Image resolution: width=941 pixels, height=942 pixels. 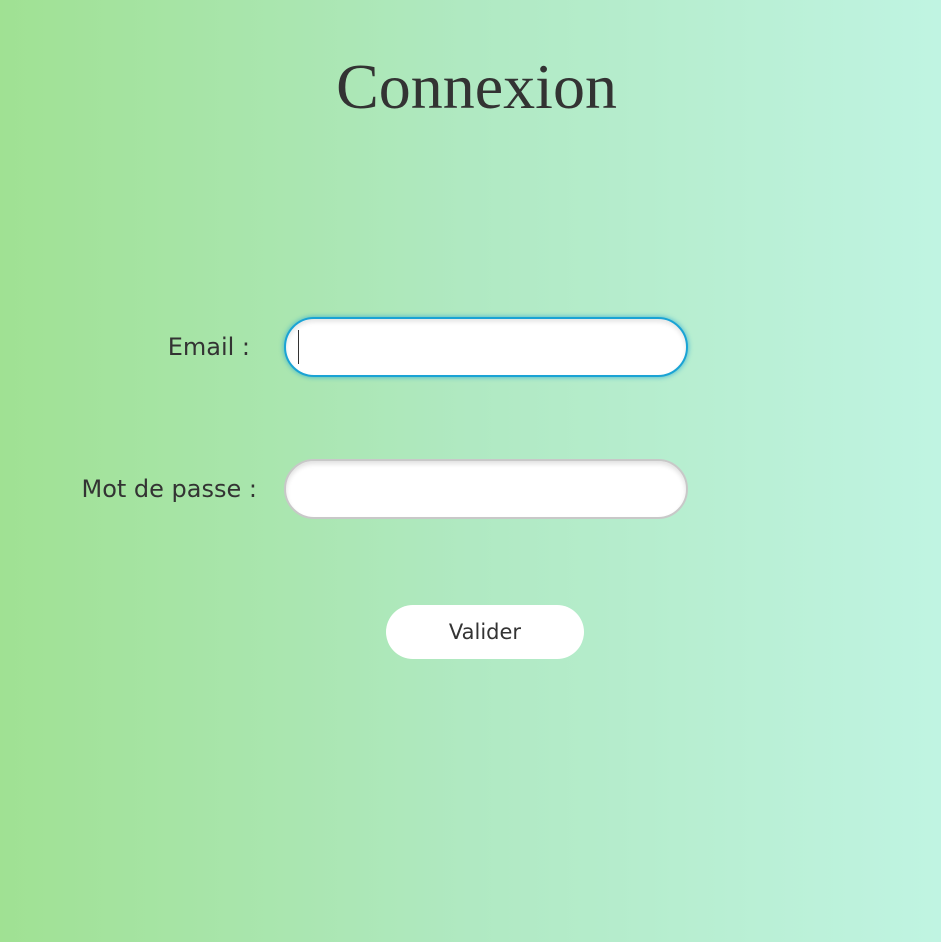 What do you see at coordinates (476, 86) in the screenshot?
I see `page-title: Connexion` at bounding box center [476, 86].